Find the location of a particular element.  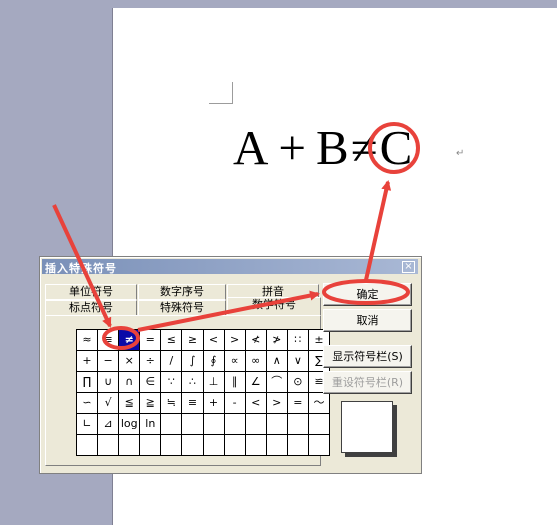

arrow-to-equation is located at coordinates (378, 230).